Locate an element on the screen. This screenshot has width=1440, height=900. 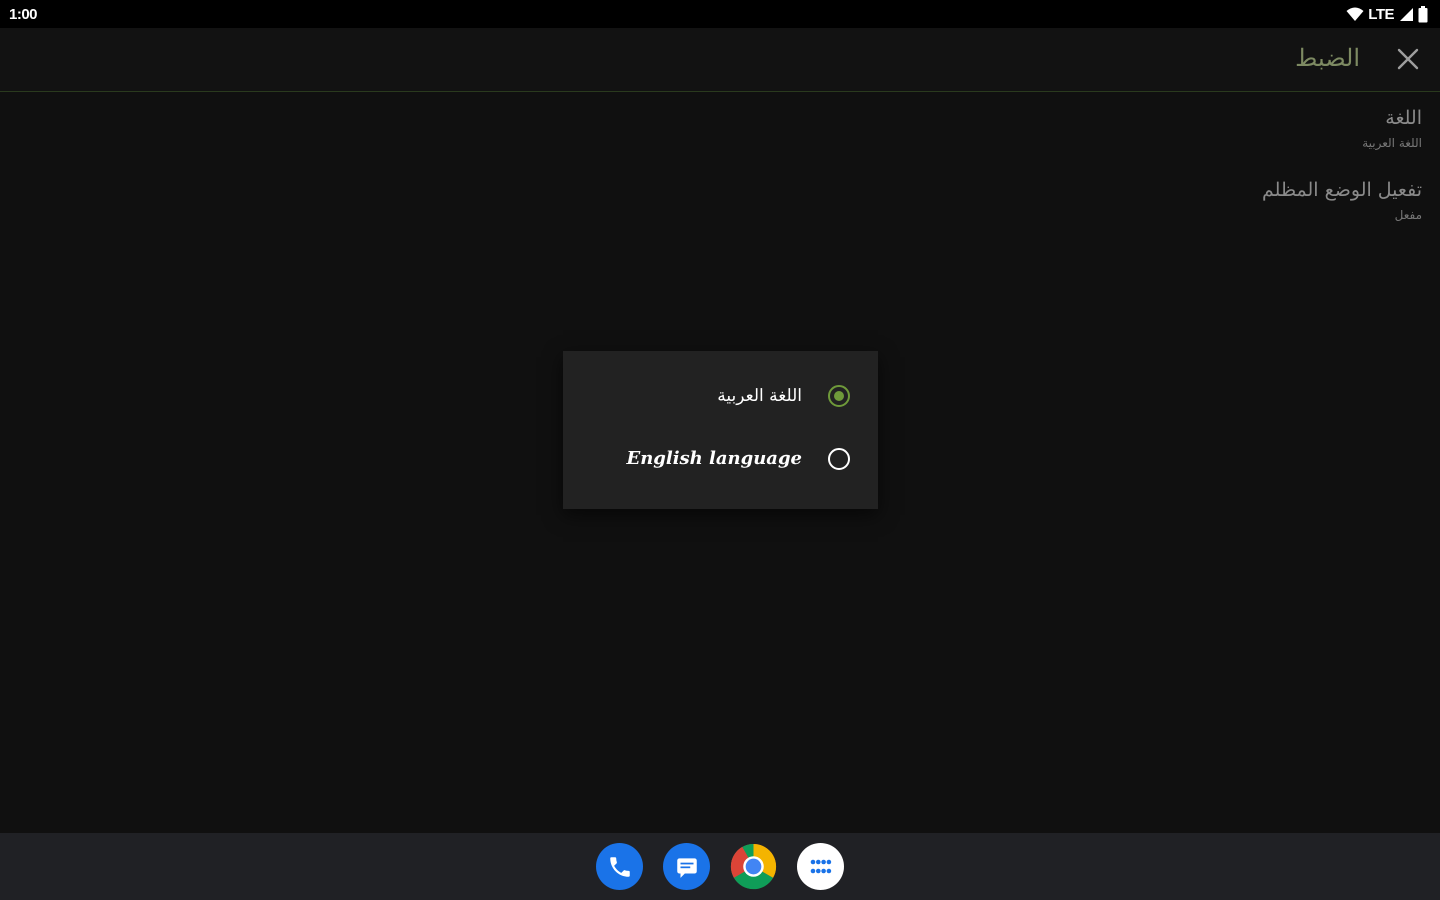
page-title: الضبط is located at coordinates (1327, 58).